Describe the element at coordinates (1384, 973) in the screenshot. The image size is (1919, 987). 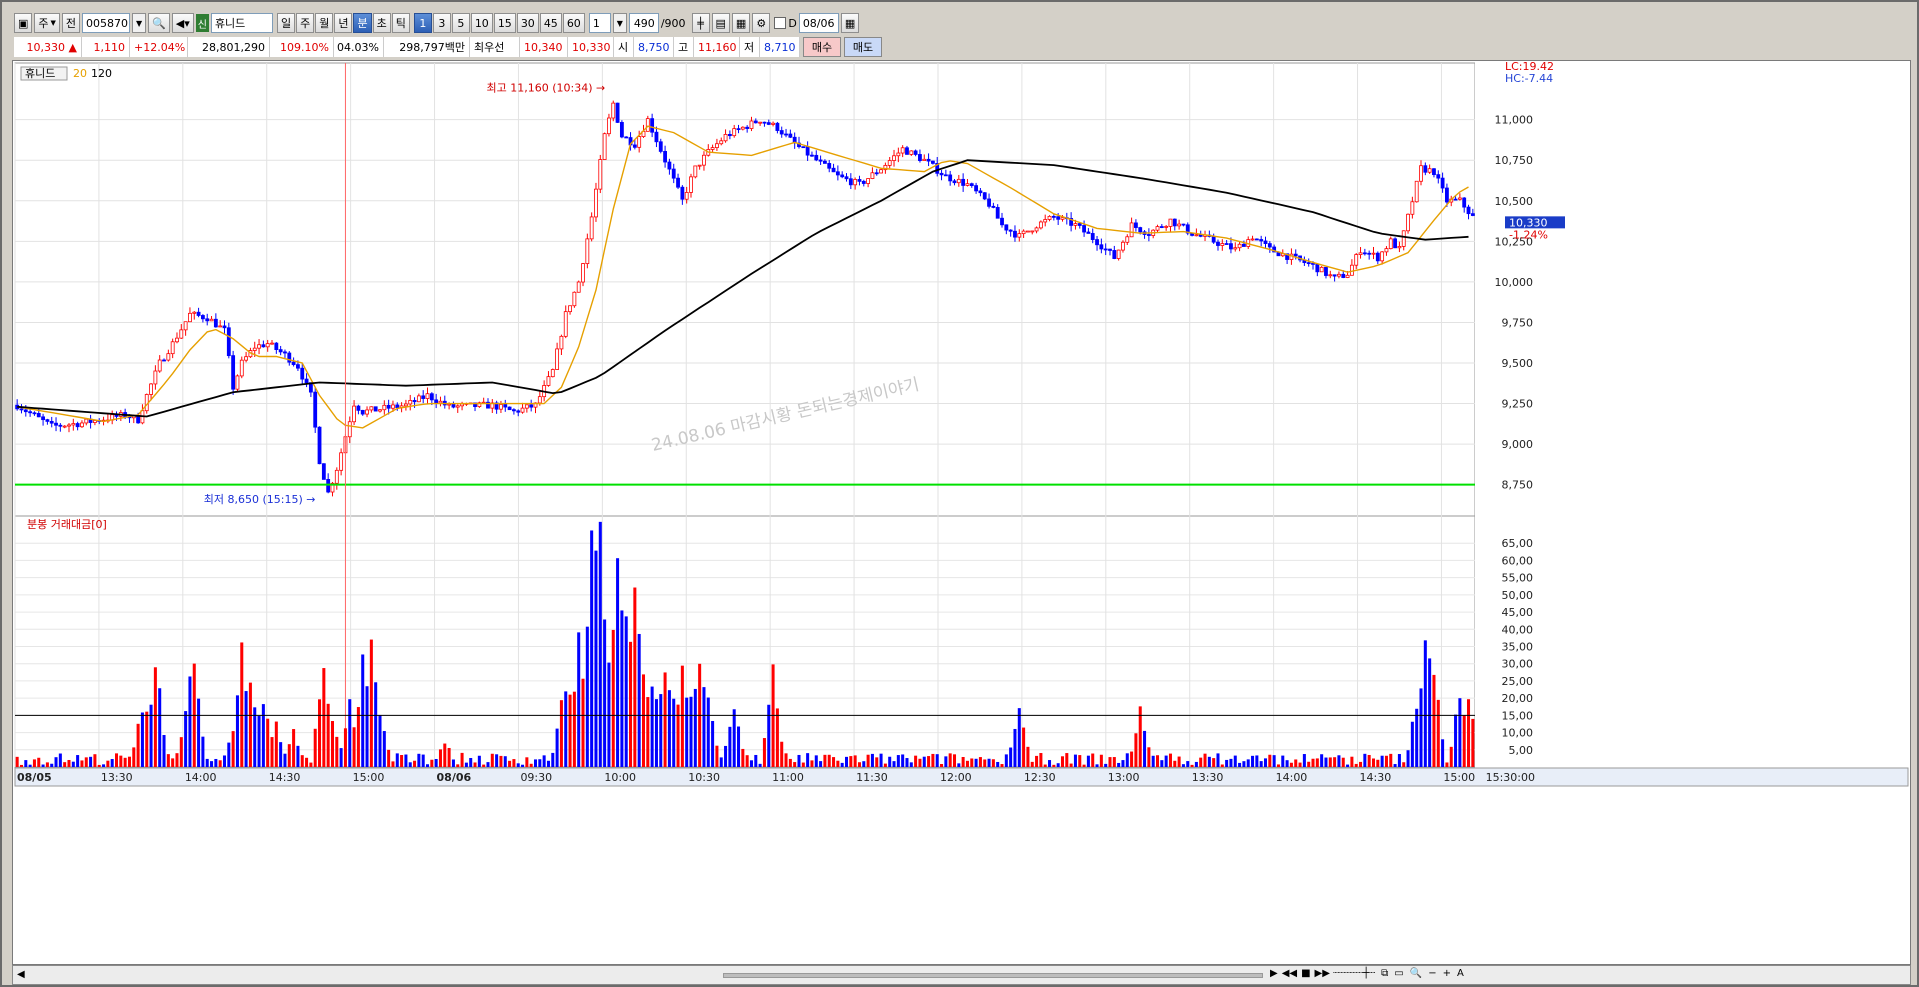
I see `copy-icon: ⧉` at that location.